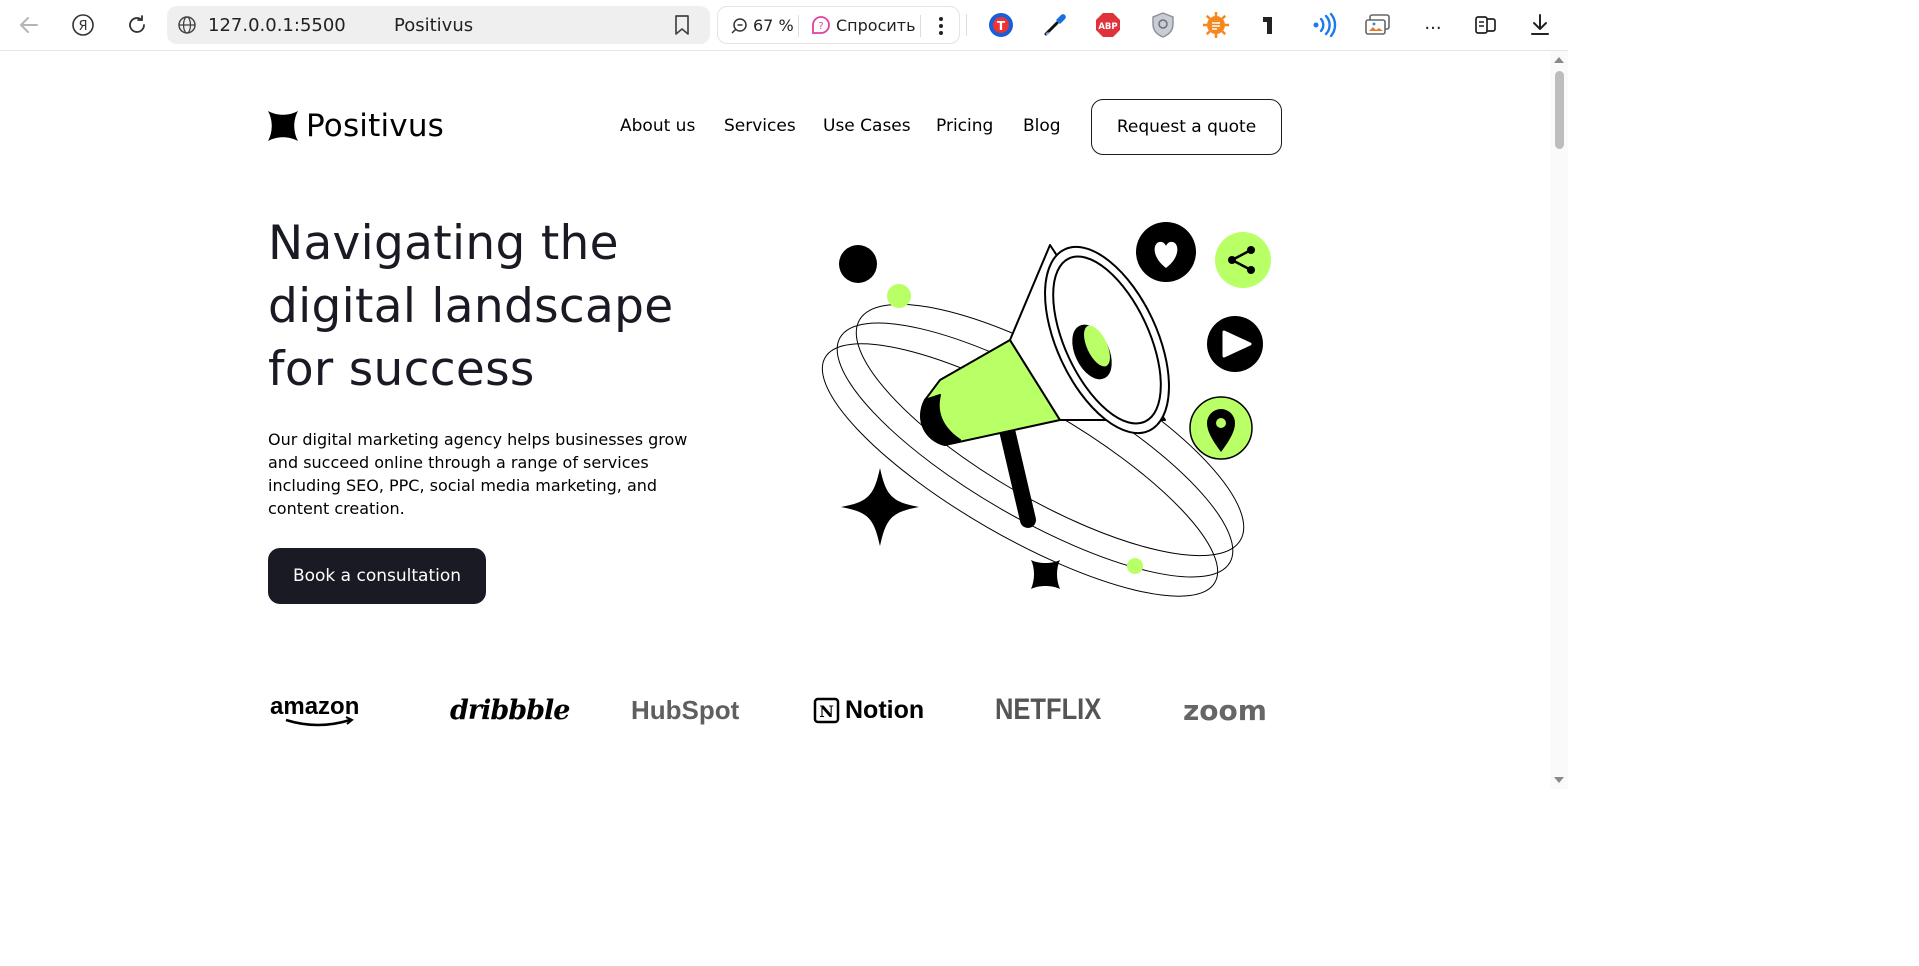 The width and height of the screenshot is (1919, 966). I want to click on ask-label: Спросить, so click(876, 25).